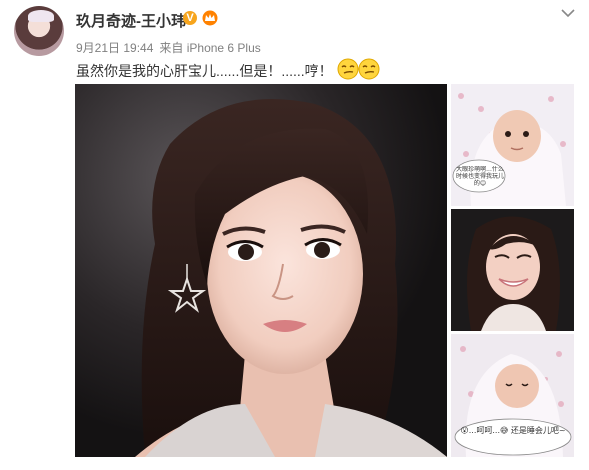  Describe the element at coordinates (190, 18) in the screenshot. I see `verified-v-icon: V` at that location.